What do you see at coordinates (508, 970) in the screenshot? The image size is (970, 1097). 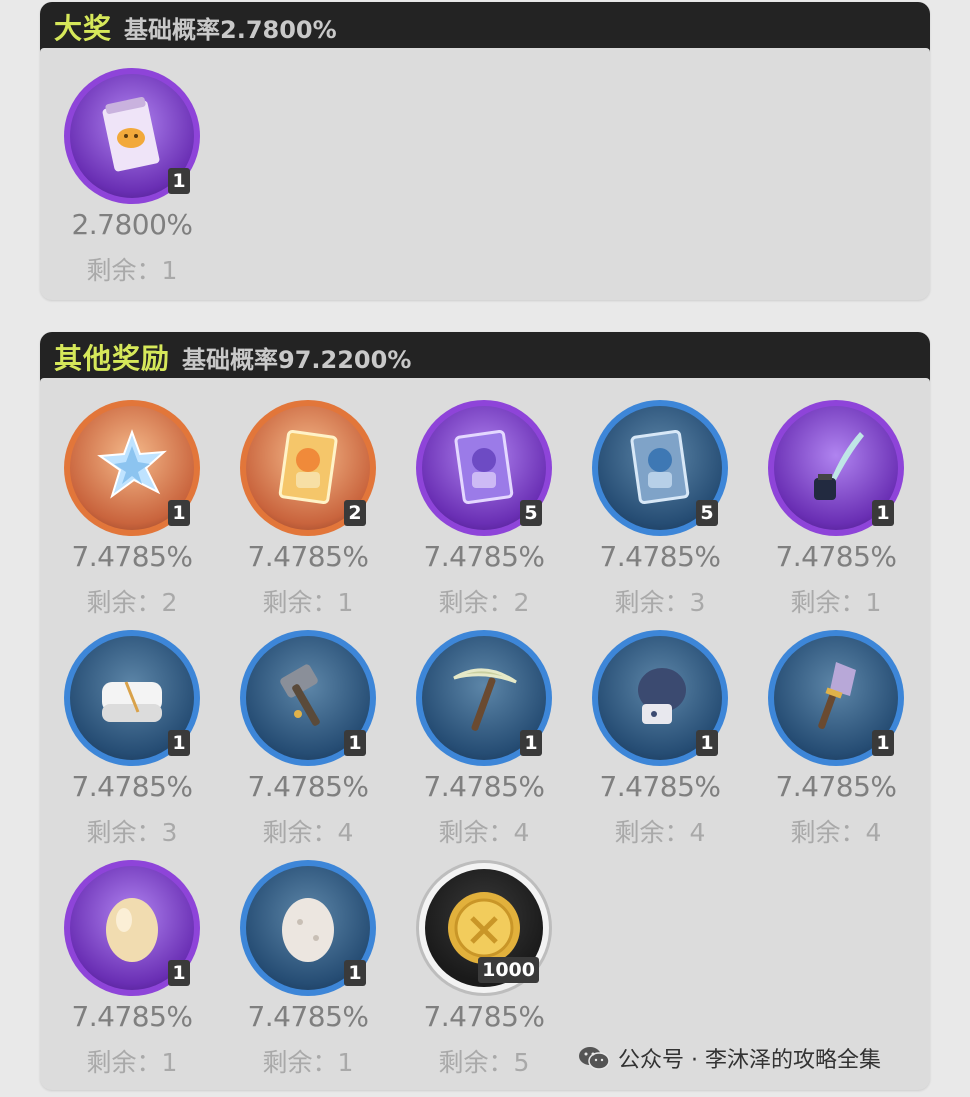 I see `item-count-badge: 1000` at bounding box center [508, 970].